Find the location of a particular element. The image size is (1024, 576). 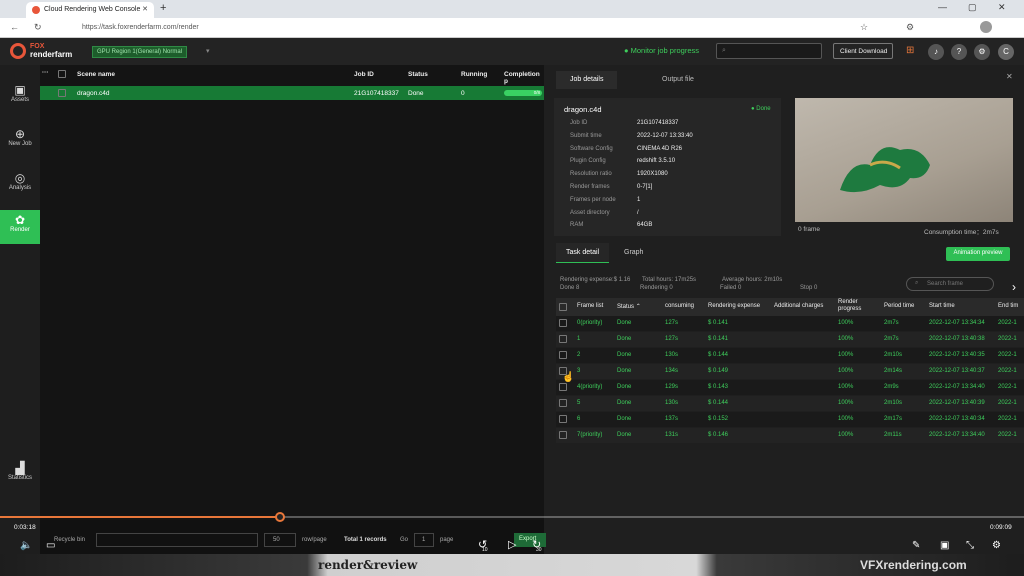

close-panel-icon: ✕ is located at coordinates (1009, 76).